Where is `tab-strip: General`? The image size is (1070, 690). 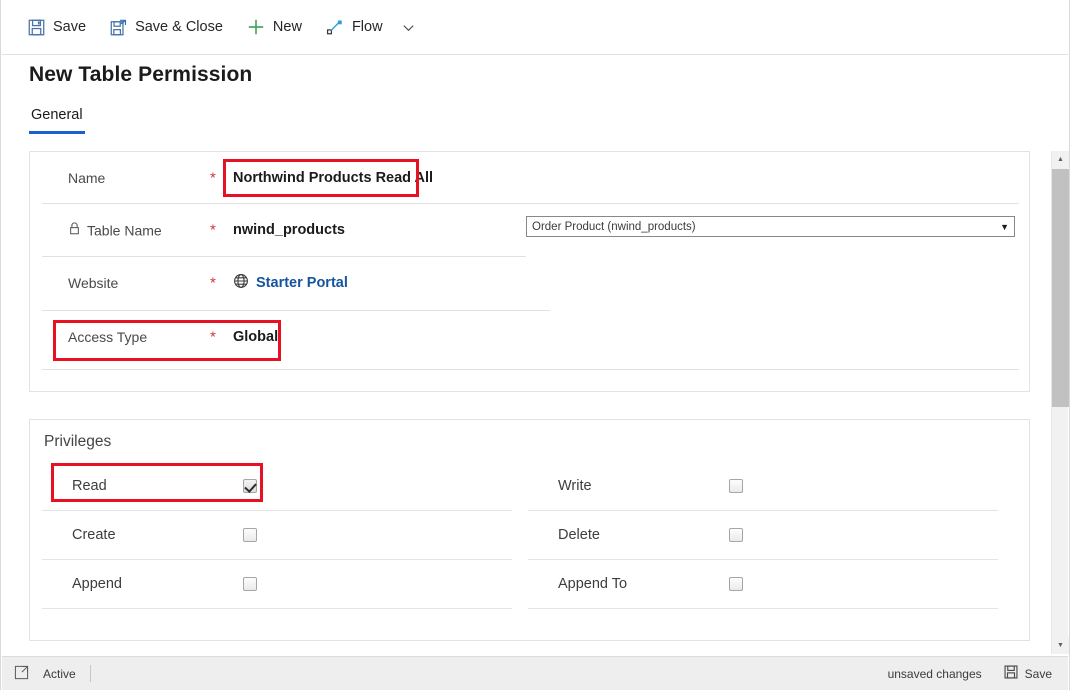 tab-strip: General is located at coordinates (57, 120).